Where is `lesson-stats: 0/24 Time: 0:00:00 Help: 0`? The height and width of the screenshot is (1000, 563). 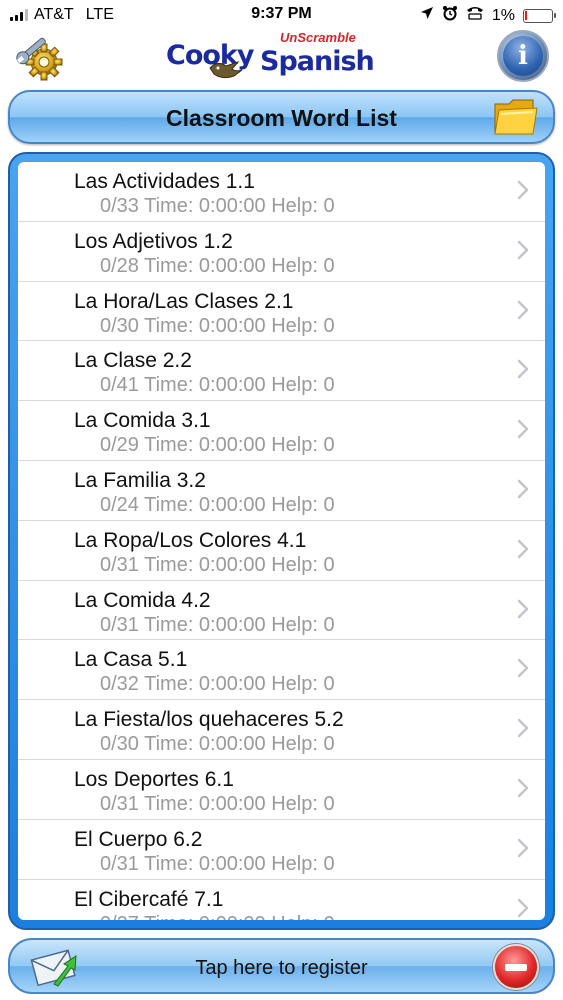 lesson-stats: 0/24 Time: 0:00:00 Help: 0 is located at coordinates (217, 504).